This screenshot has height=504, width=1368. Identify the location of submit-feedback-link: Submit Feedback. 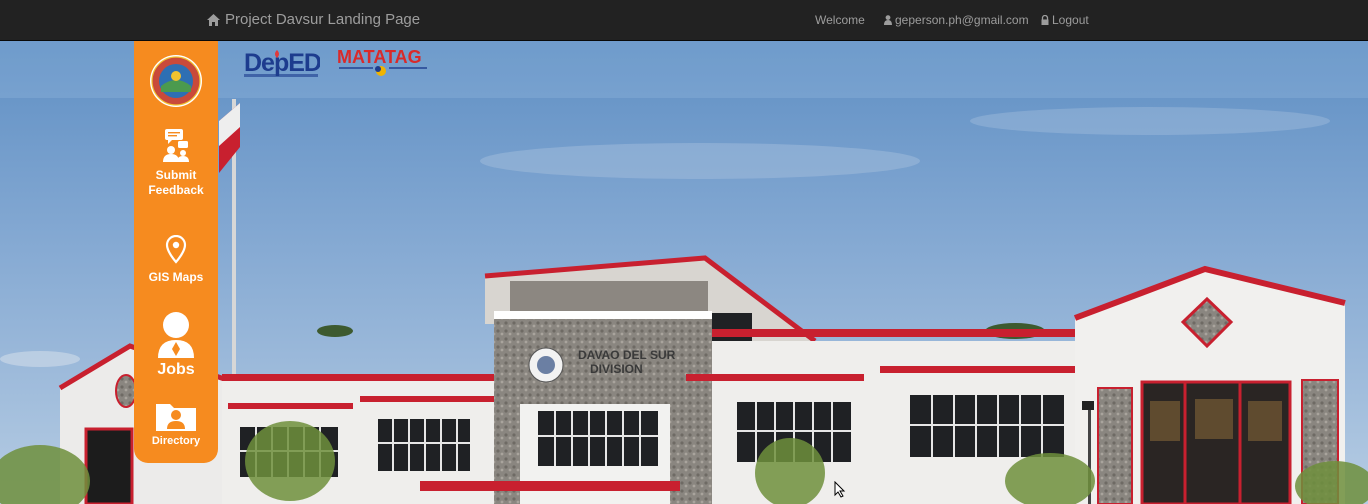
(176, 163).